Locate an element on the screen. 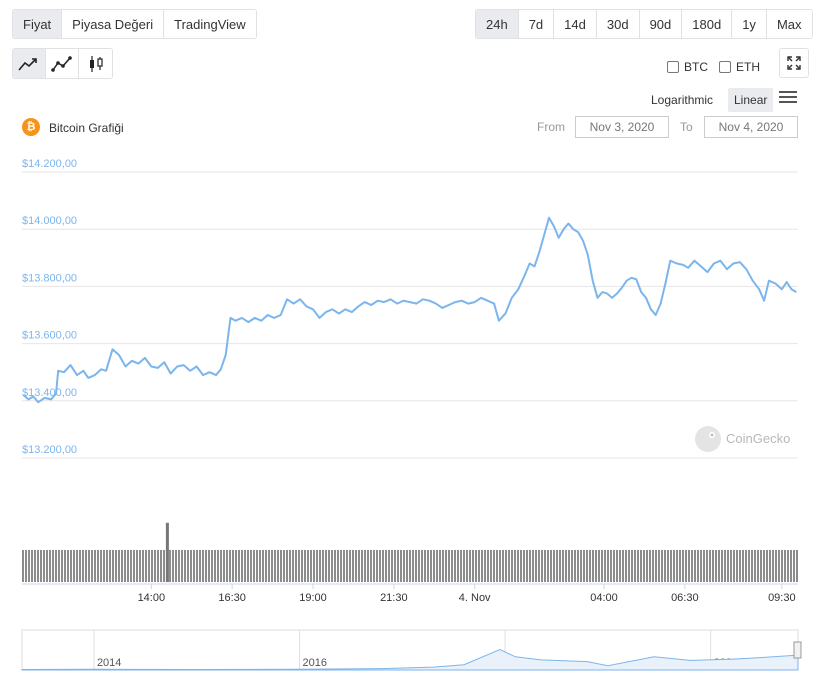 The width and height of the screenshot is (817, 700). x-tick-label: 4. Nov is located at coordinates (475, 598).